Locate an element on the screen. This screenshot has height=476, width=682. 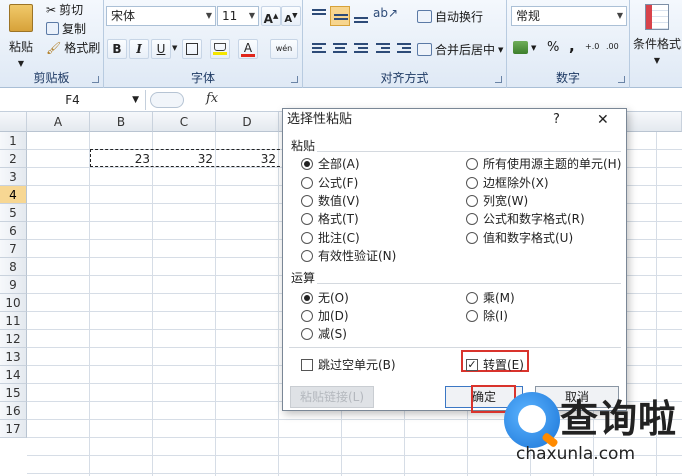
operation-subtract: 减(S) is located at coordinates (324, 333).